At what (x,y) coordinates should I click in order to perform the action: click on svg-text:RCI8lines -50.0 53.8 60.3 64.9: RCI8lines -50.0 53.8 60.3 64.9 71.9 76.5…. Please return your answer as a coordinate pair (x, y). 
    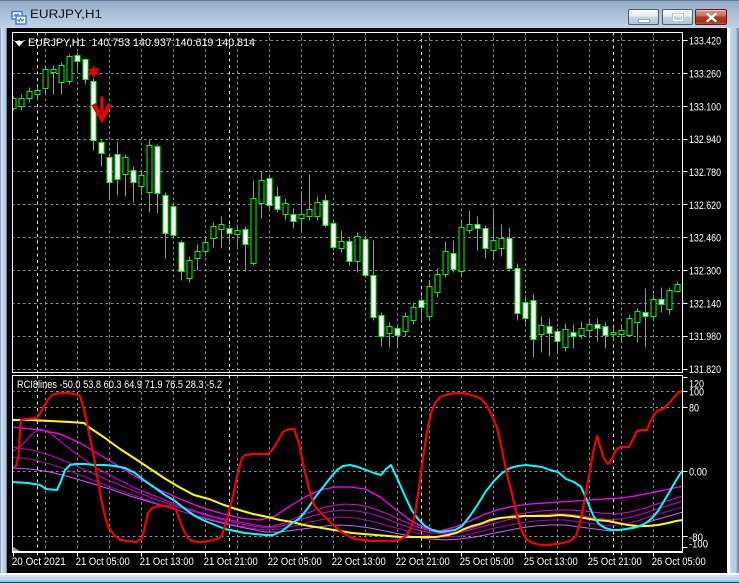
    Looking at the image, I should click on (119, 385).